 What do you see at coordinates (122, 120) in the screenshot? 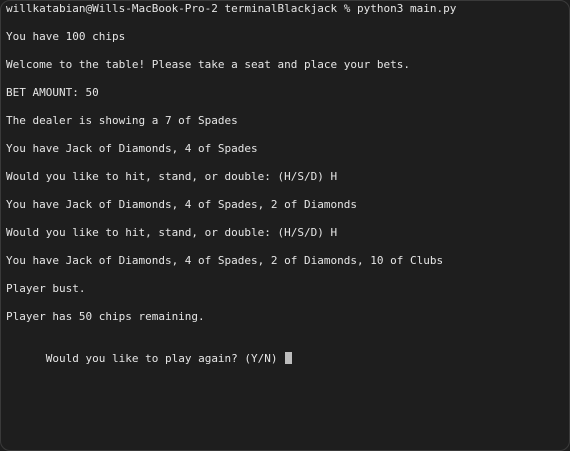
I see `output-line-dealer-showing: The dealer is showing a 7 of Spades` at bounding box center [122, 120].